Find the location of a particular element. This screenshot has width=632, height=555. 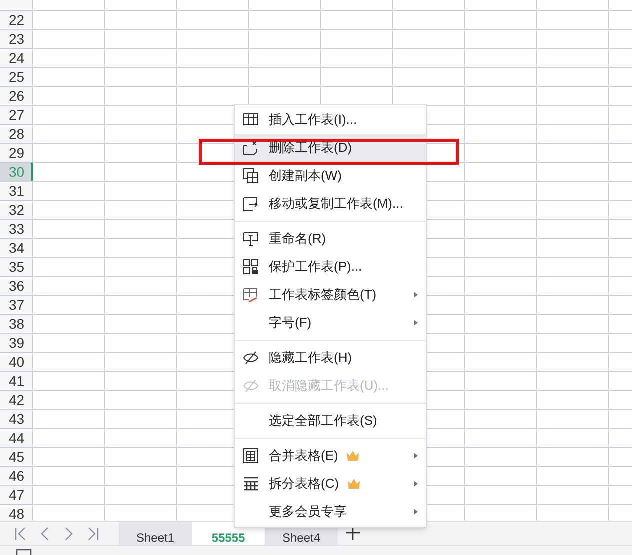

rename-icon is located at coordinates (251, 239).